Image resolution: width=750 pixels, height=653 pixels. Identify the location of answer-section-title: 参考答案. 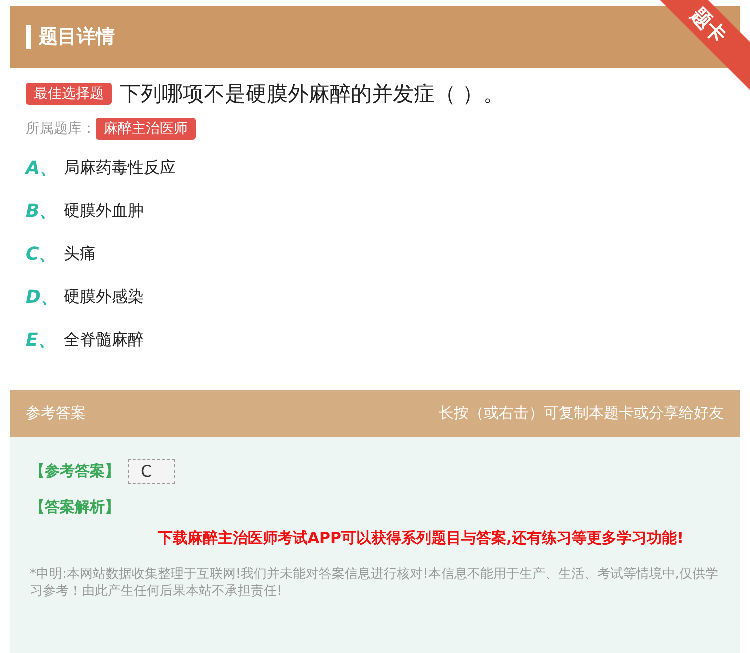
(56, 413).